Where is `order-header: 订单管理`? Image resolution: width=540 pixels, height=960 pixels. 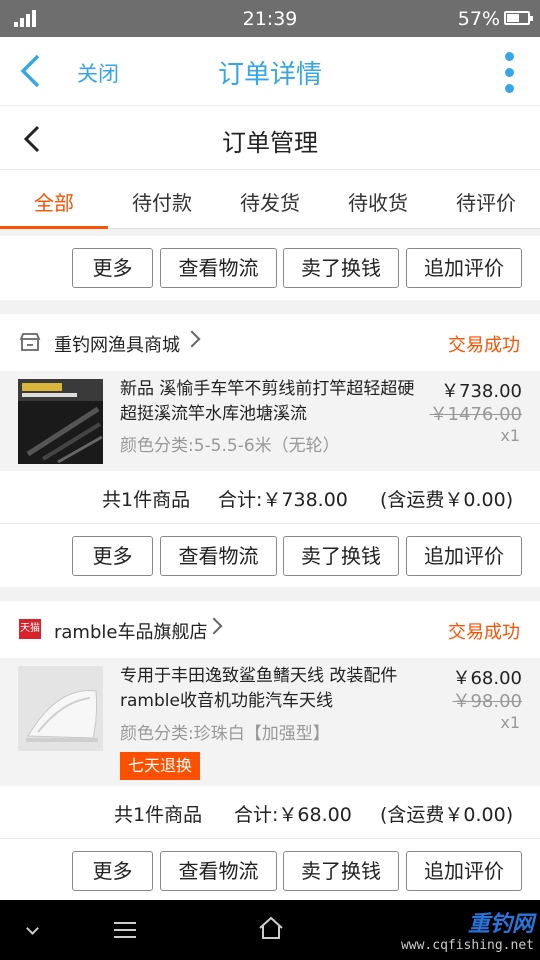
order-header: 订单管理 is located at coordinates (270, 137).